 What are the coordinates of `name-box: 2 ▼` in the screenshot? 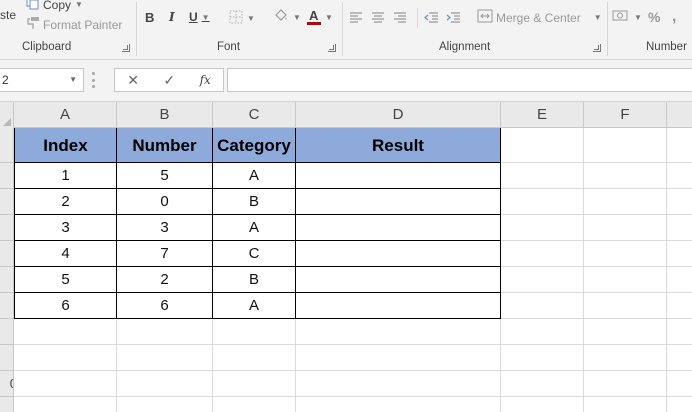 It's located at (42, 80).